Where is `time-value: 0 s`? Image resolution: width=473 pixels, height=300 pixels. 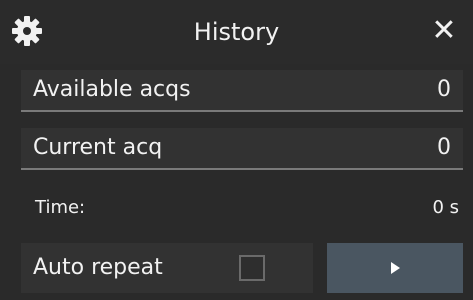 time-value: 0 s is located at coordinates (445, 207).